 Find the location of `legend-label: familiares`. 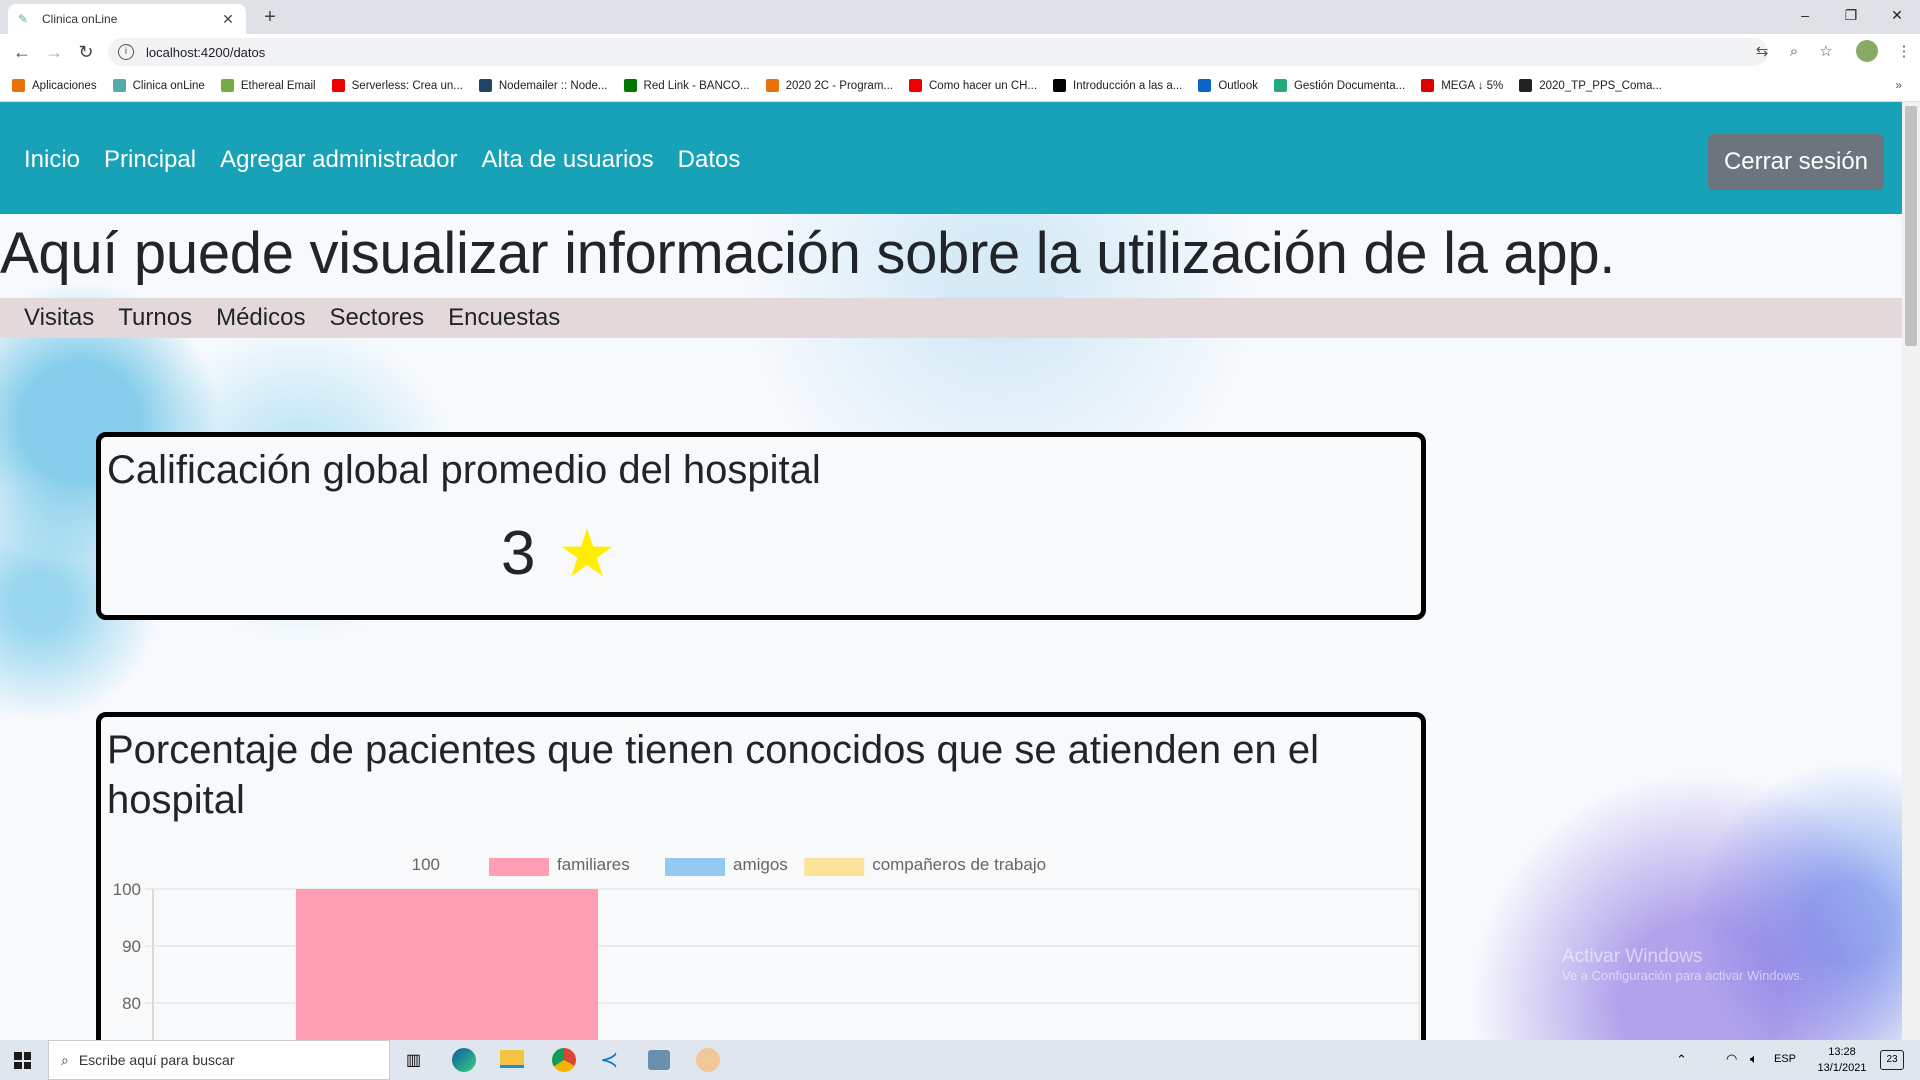

legend-label: familiares is located at coordinates (593, 864).